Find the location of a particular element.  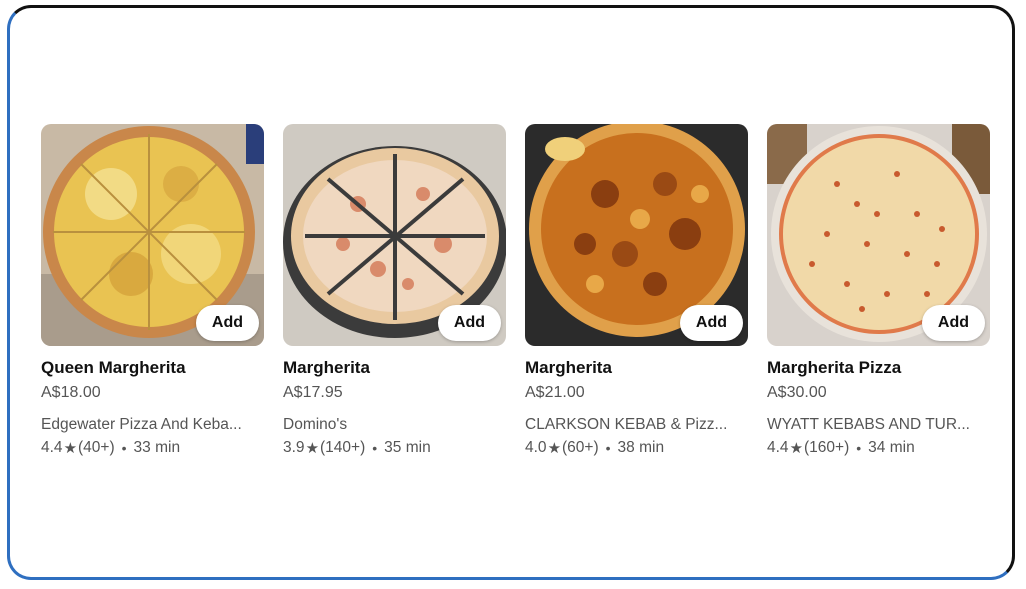

store-meta: 4.4 ★ (40+) • 33 min is located at coordinates (152, 448).